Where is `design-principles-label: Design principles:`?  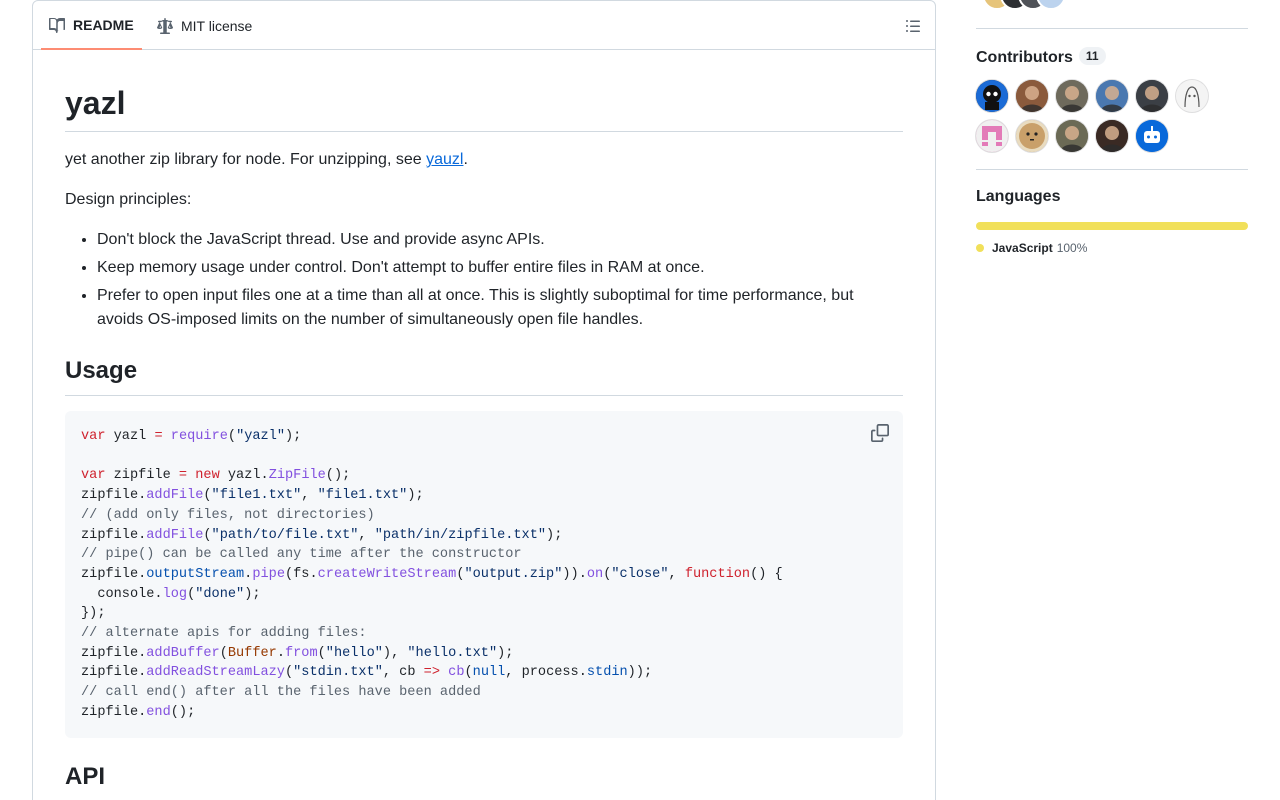 design-principles-label: Design principles: is located at coordinates (128, 199).